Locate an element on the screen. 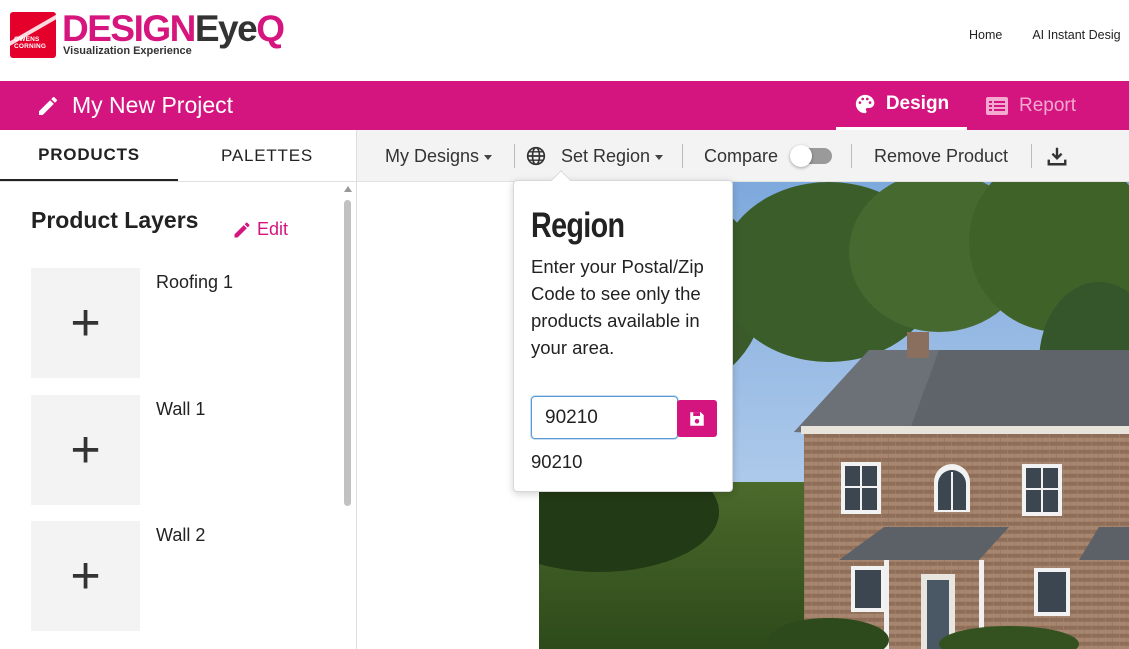 This screenshot has height=649, width=1129. left-tabs: PRODUCTS PALETTES is located at coordinates (178, 156).